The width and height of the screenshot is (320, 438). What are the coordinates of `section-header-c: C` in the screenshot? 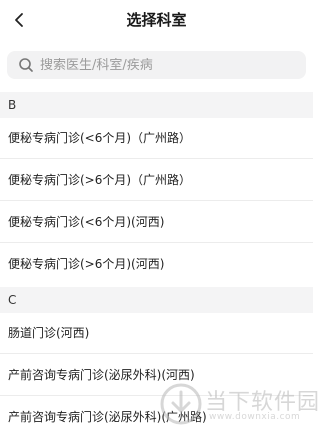 It's located at (156, 300).